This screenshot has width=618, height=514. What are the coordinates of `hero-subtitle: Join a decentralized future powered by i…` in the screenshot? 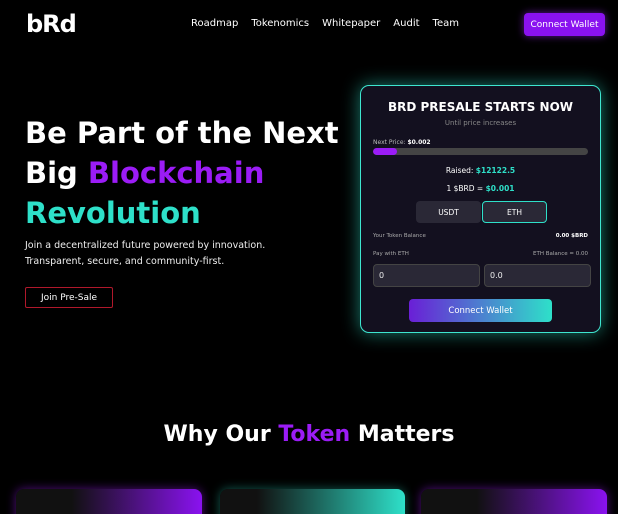 It's located at (145, 254).